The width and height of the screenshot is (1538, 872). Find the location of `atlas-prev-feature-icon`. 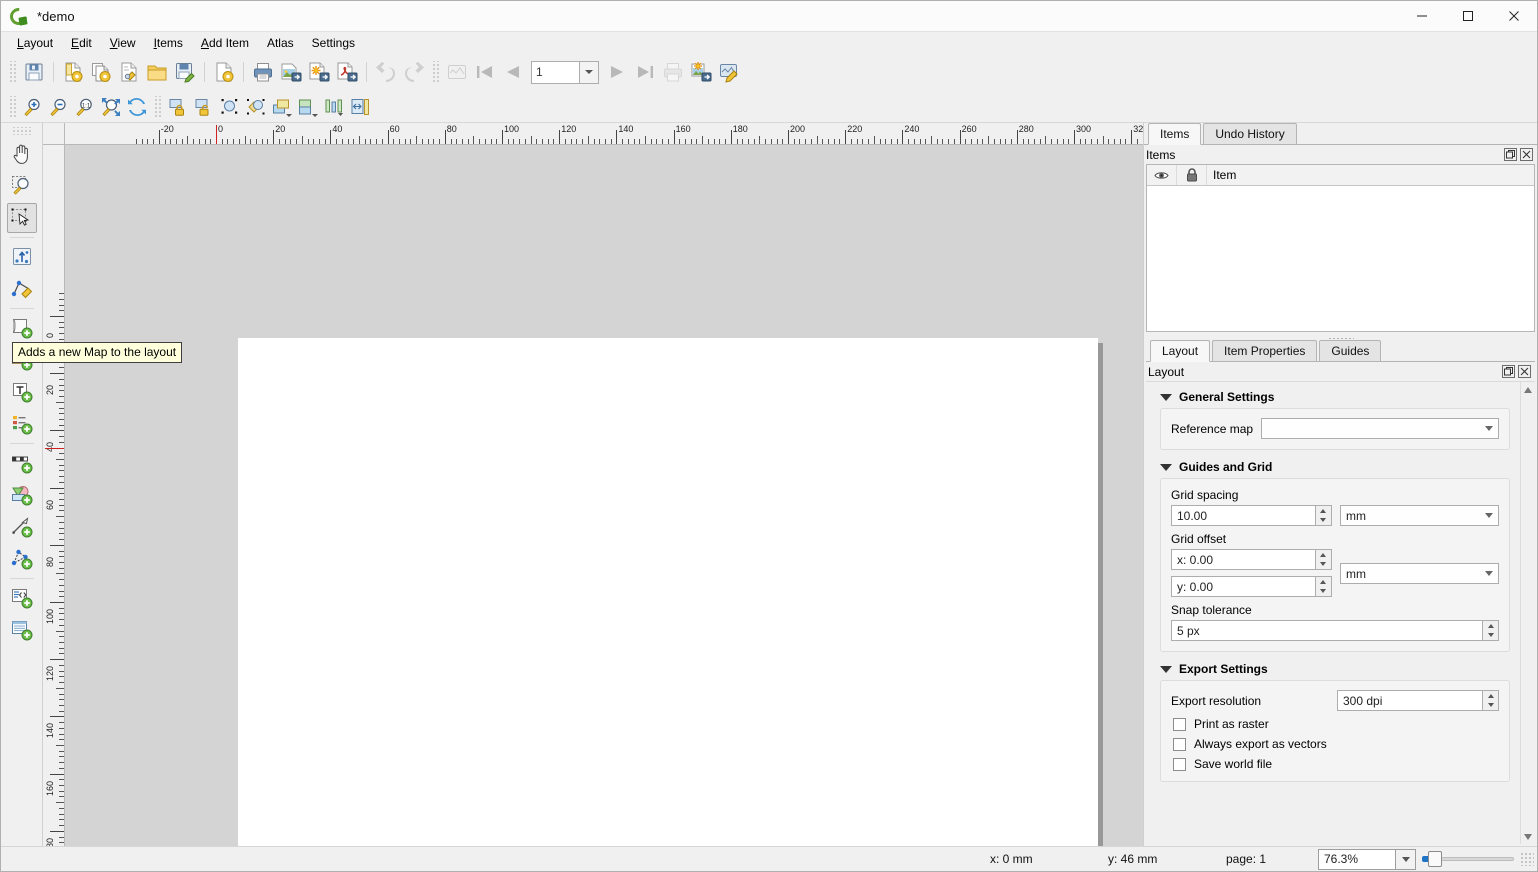

atlas-prev-feature-icon is located at coordinates (513, 72).